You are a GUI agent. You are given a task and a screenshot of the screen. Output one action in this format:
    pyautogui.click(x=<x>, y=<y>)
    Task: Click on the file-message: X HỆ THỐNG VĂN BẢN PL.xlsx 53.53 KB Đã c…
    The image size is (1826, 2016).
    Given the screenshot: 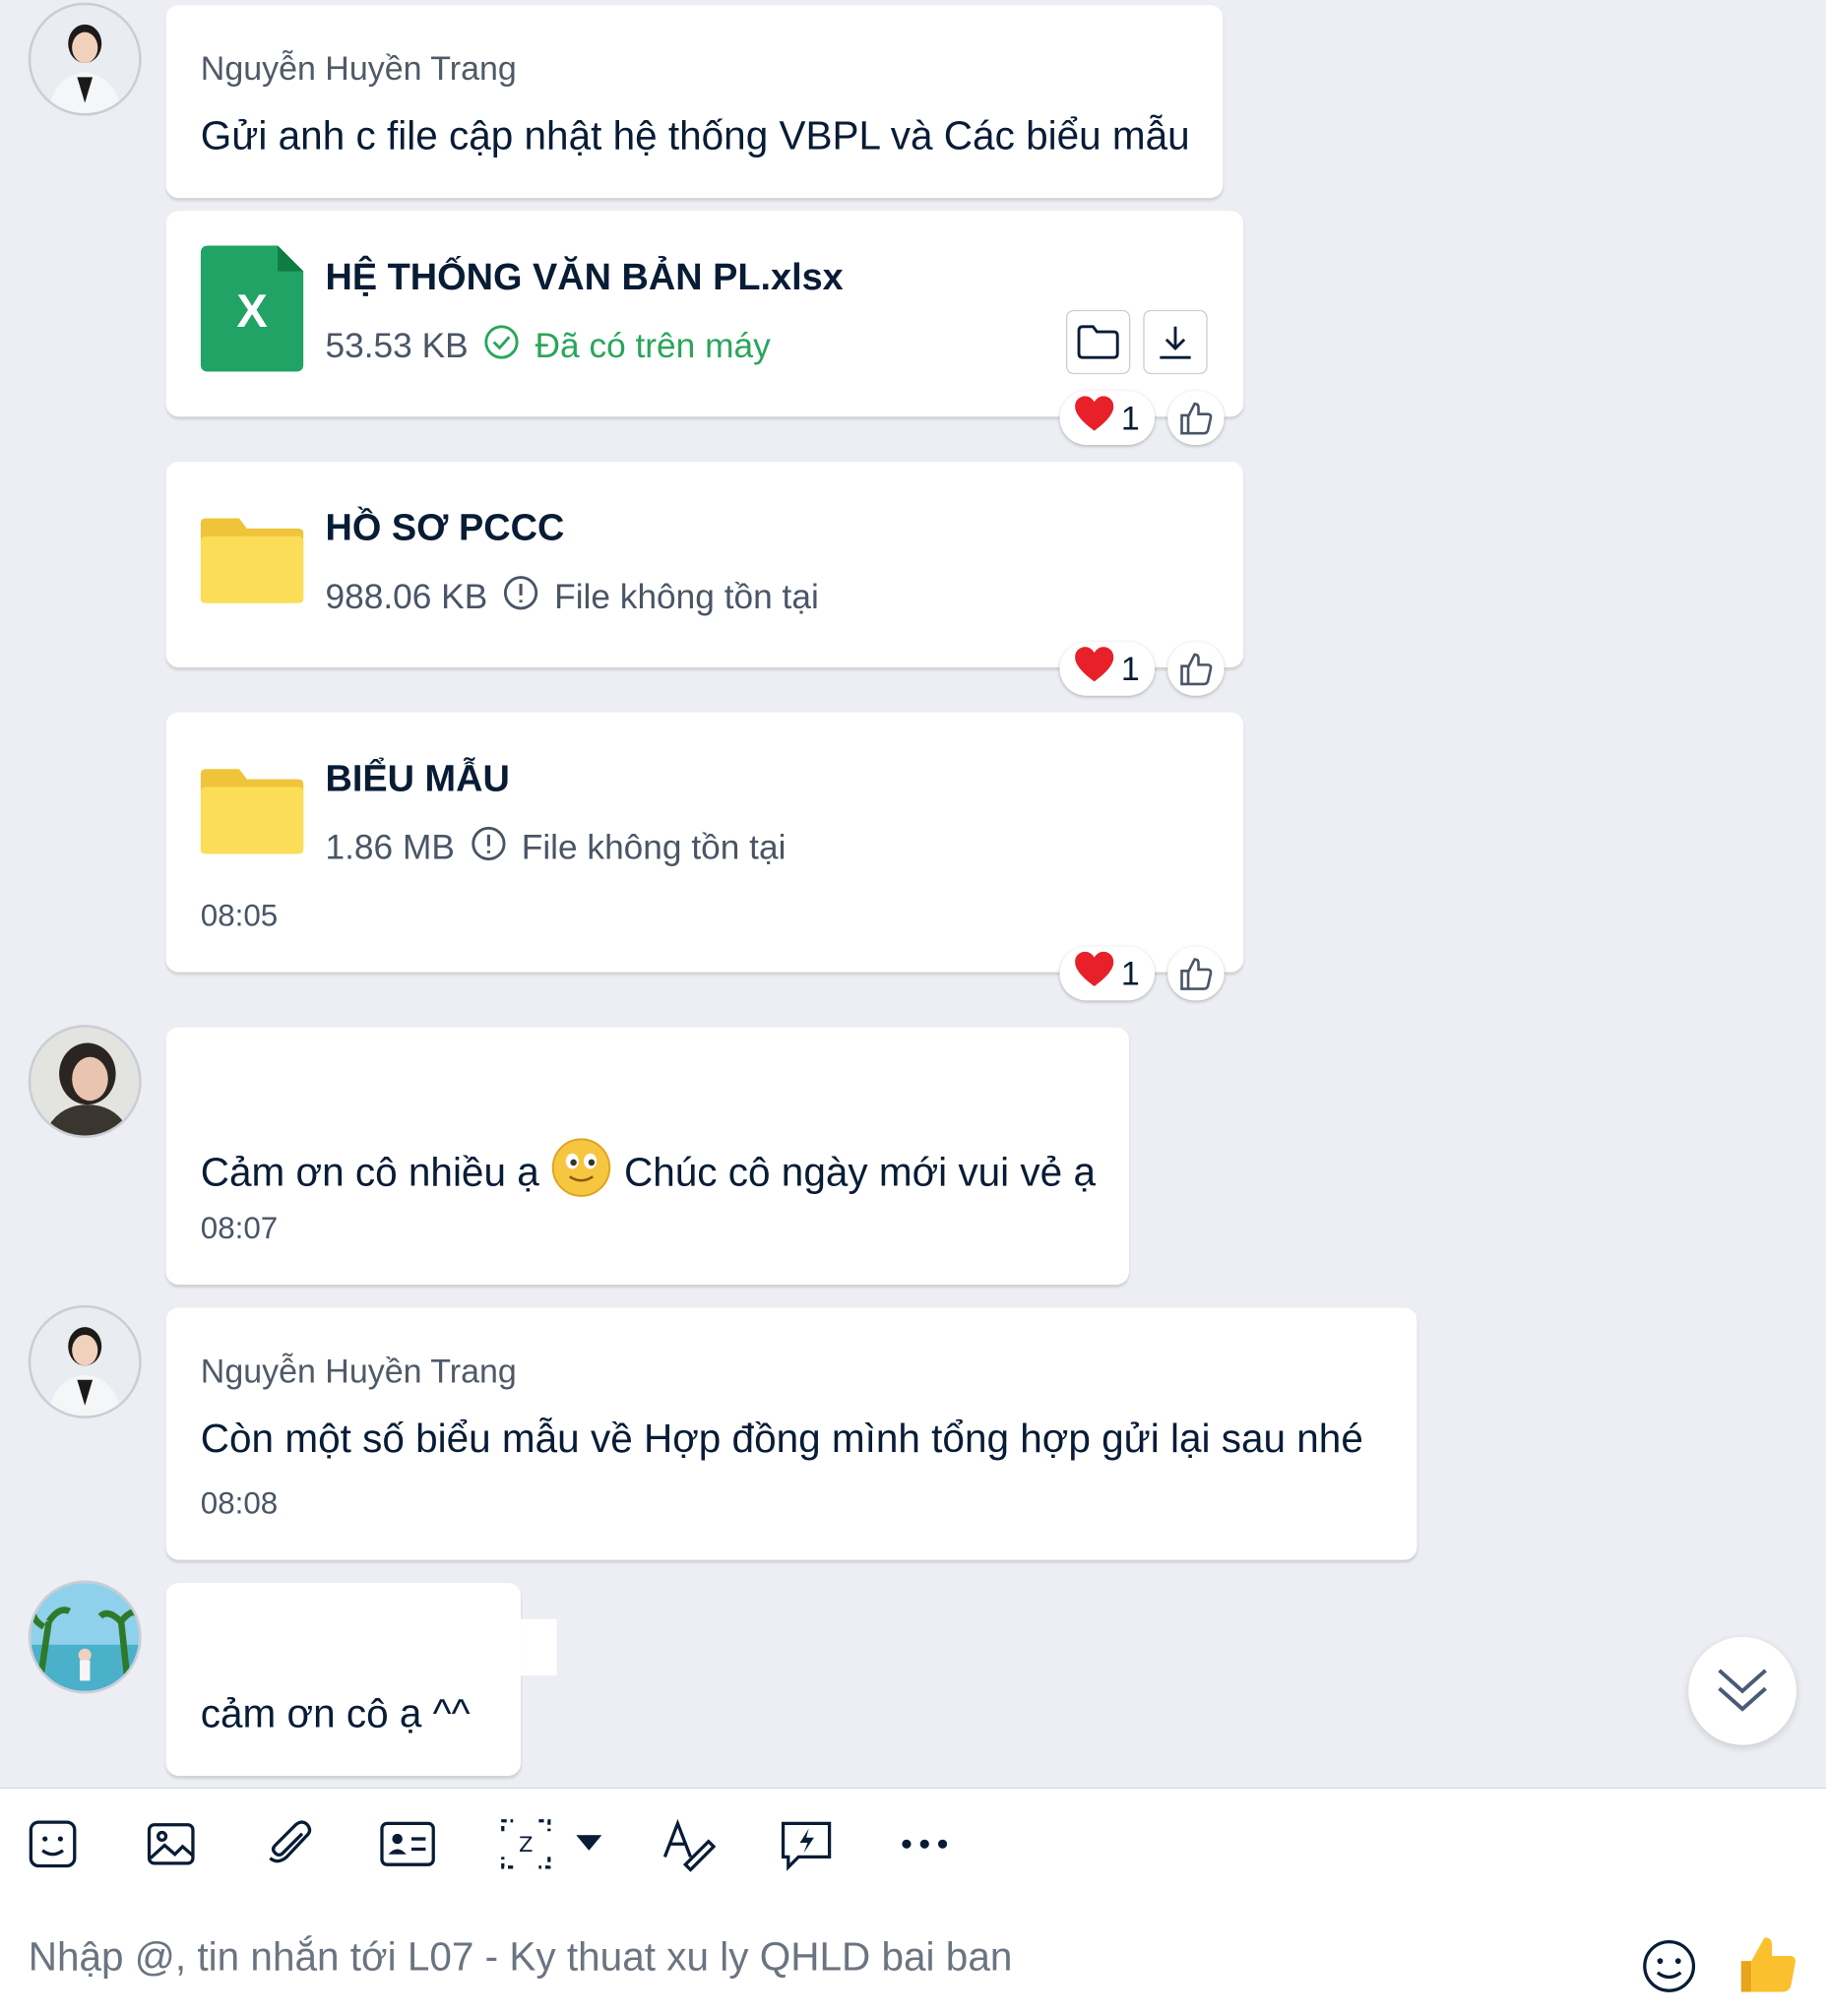 What is the action you would take?
    pyautogui.click(x=704, y=314)
    